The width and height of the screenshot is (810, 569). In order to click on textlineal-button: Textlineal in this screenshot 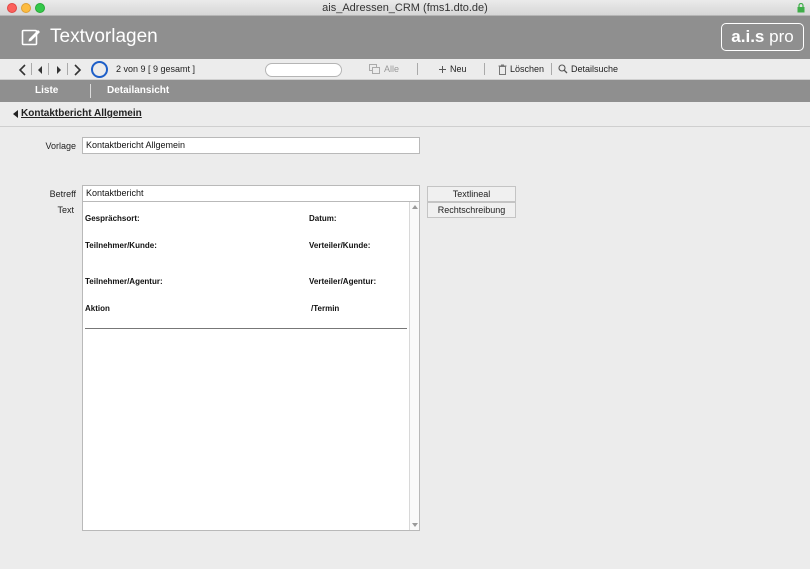, I will do `click(471, 194)`.